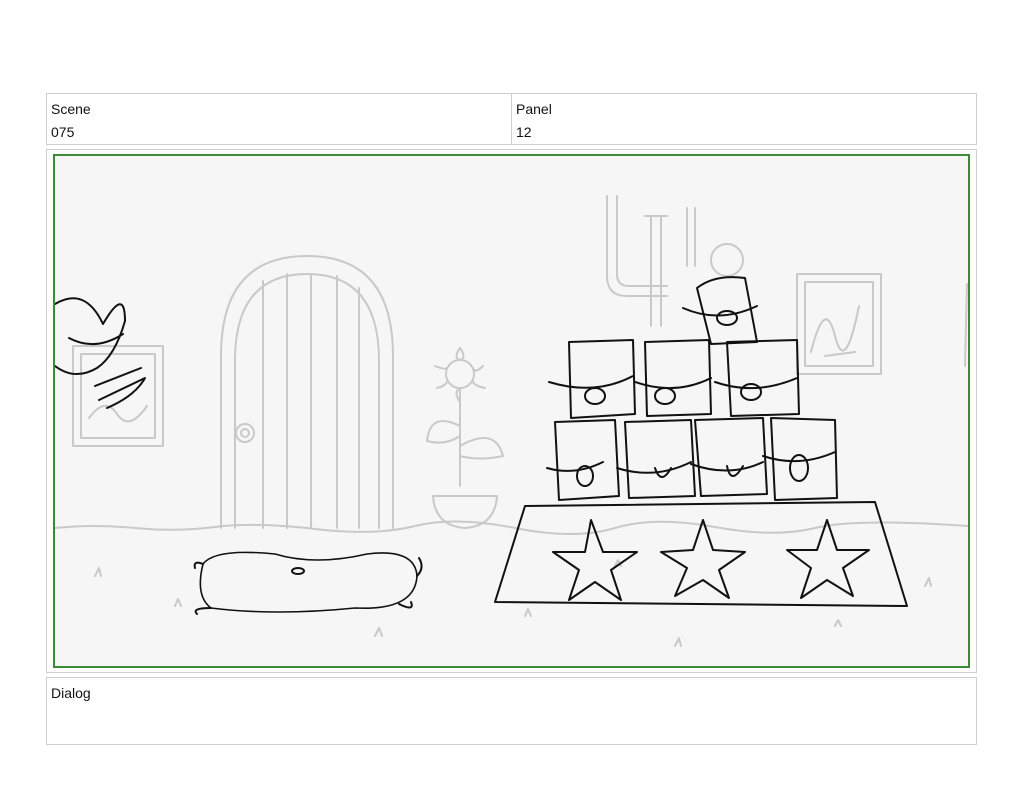 This screenshot has width=1024, height=791. I want to click on scene-cell: Scene 075, so click(279, 119).